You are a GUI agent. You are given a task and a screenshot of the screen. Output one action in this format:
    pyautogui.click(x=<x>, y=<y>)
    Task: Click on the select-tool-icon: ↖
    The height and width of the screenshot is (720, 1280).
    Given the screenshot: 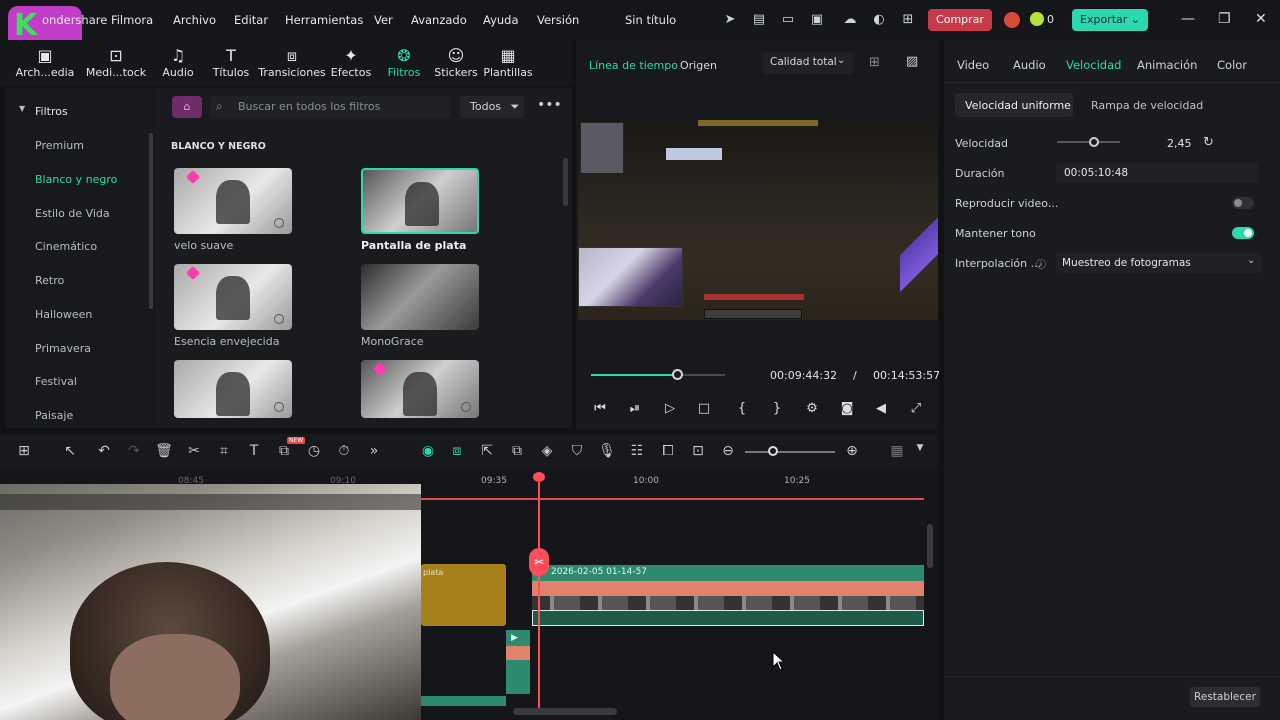 What is the action you would take?
    pyautogui.click(x=70, y=451)
    